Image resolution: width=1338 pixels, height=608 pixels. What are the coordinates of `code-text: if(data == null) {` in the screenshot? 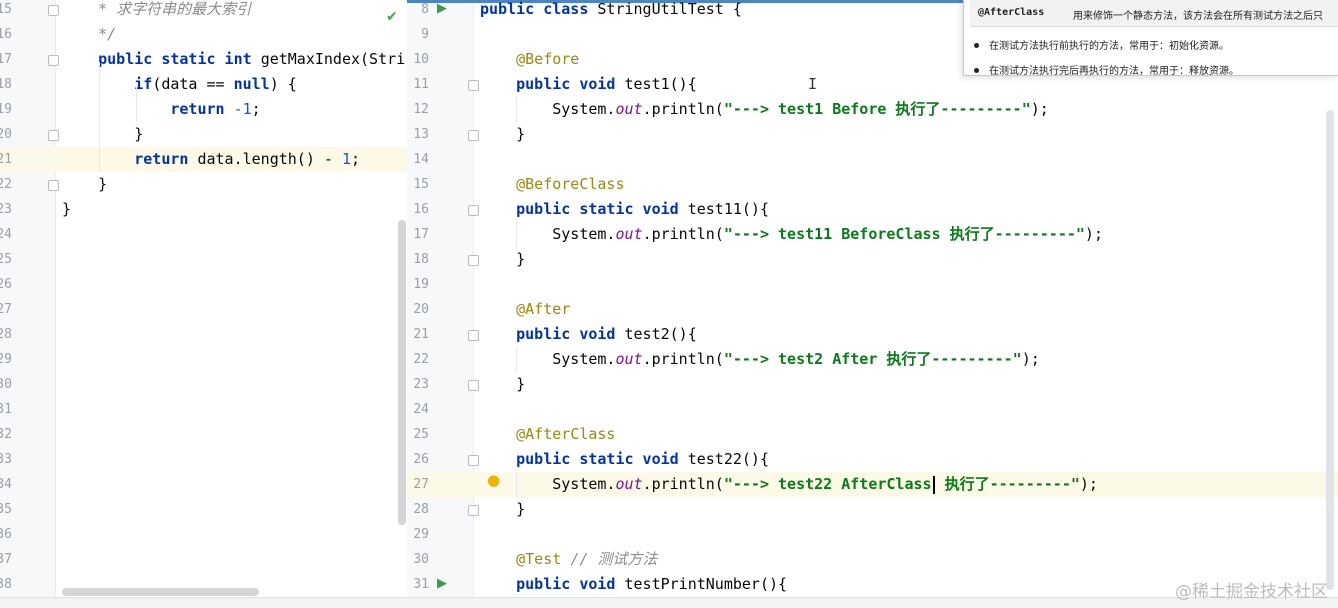 It's located at (179, 84).